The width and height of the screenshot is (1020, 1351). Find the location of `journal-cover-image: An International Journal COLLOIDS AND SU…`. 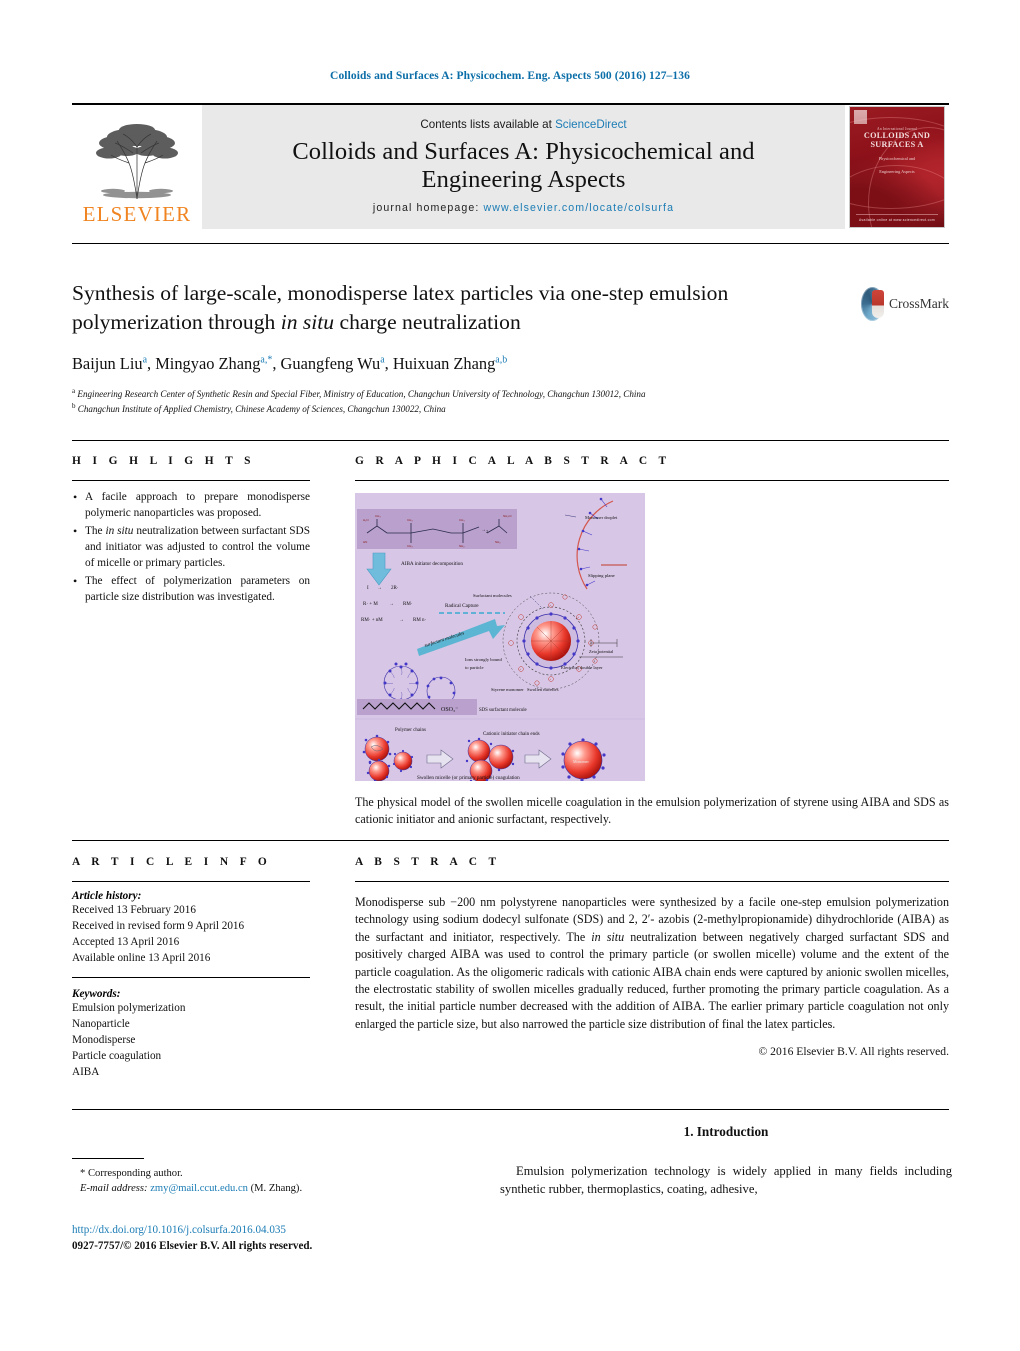

journal-cover-image: An International Journal COLLOIDS AND SU… is located at coordinates (897, 167).